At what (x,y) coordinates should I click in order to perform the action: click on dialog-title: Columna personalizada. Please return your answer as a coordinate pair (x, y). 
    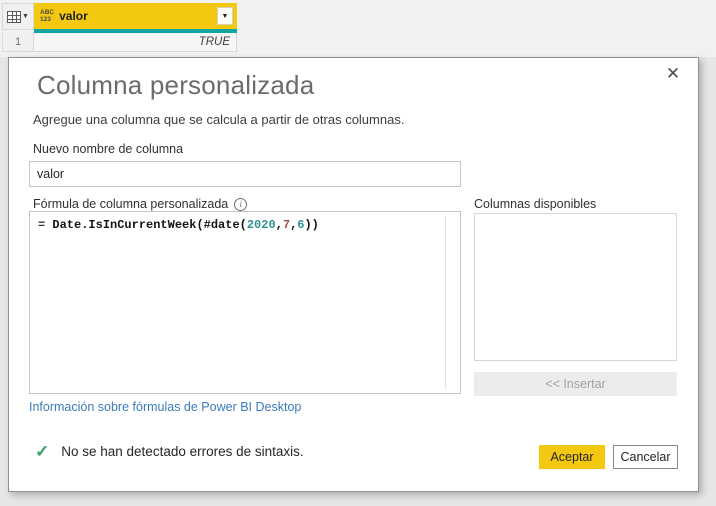
    Looking at the image, I should click on (176, 85).